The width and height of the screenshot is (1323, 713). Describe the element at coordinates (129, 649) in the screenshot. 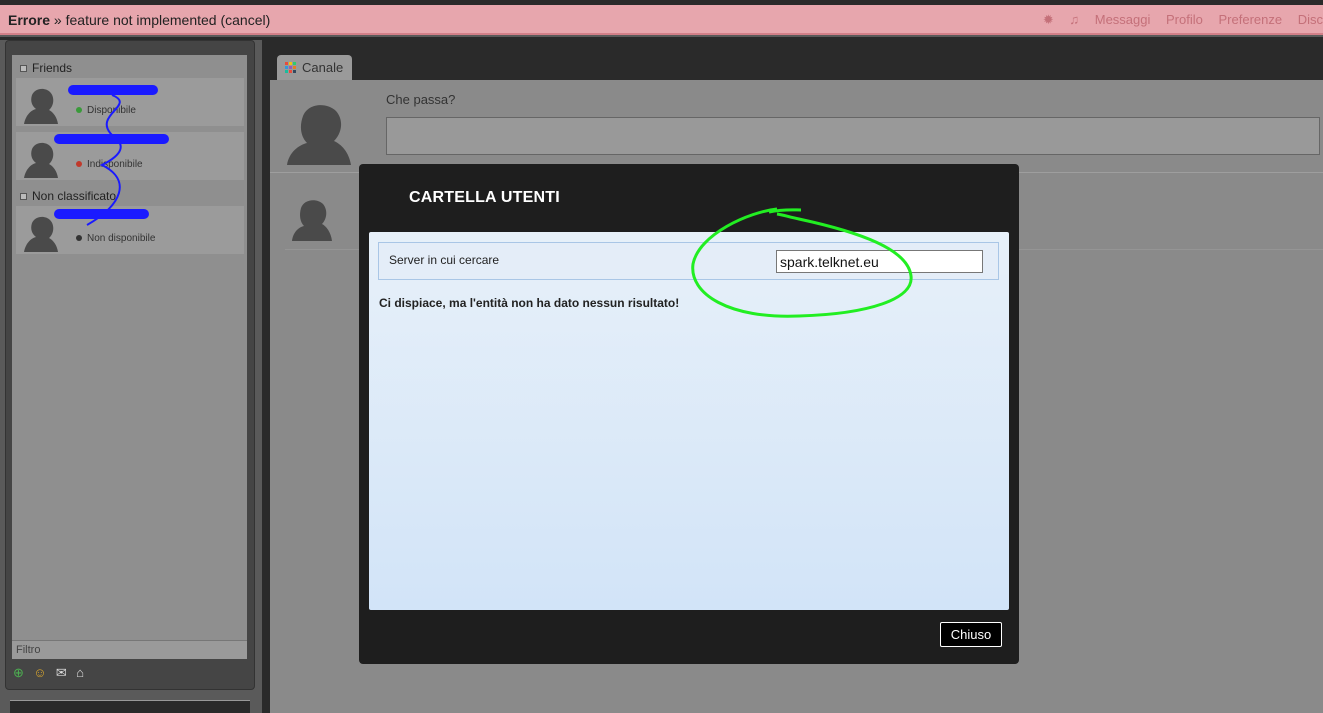

I see `roster-filter-input: Filtro` at that location.